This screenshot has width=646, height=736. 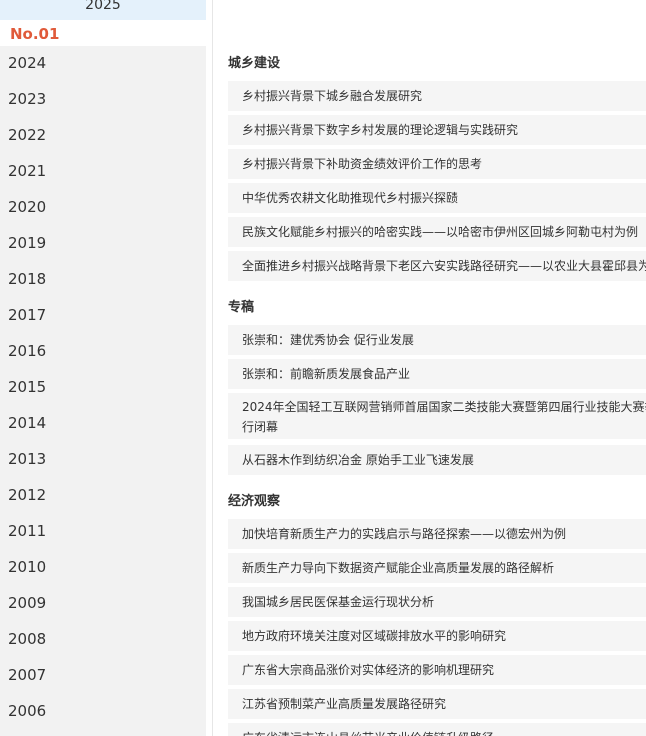 I want to click on year-item-2012: 2012, so click(x=103, y=496).